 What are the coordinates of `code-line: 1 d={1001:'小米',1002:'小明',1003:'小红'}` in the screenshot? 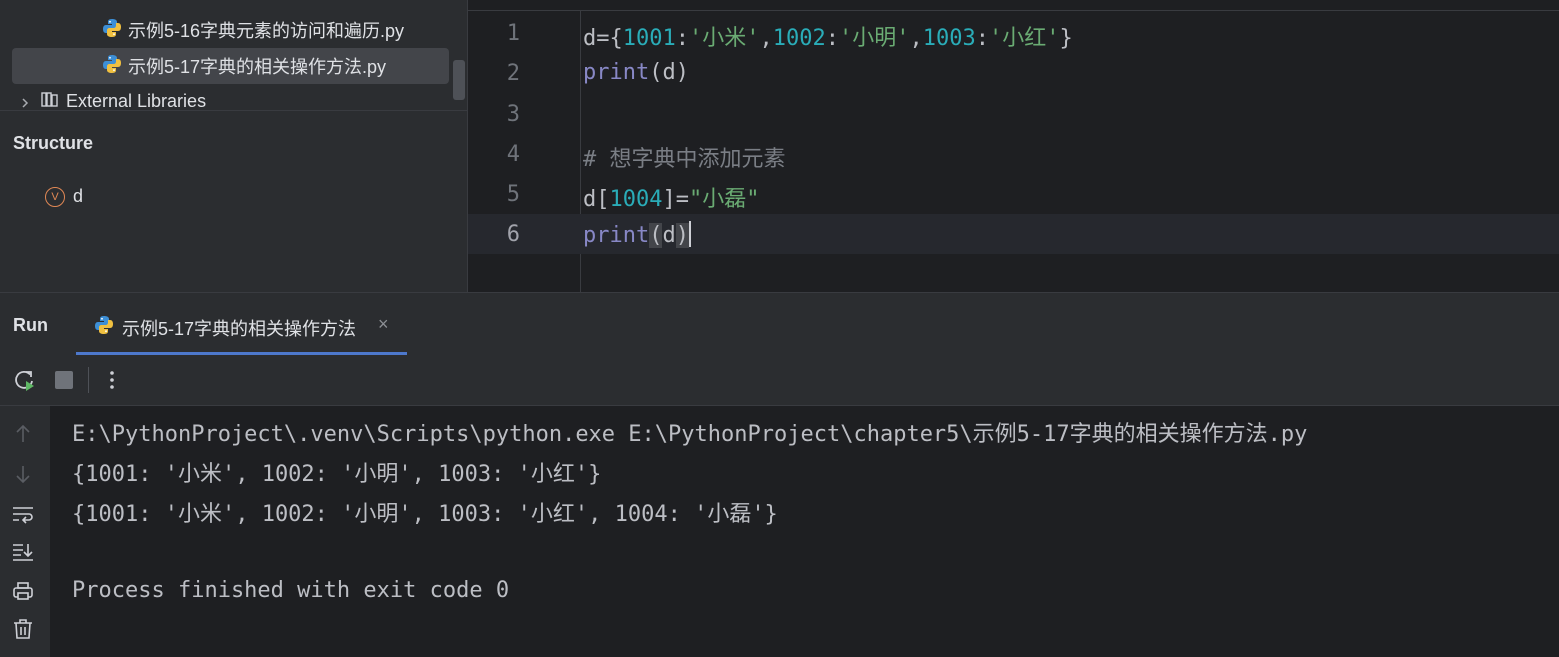 It's located at (1013, 33).